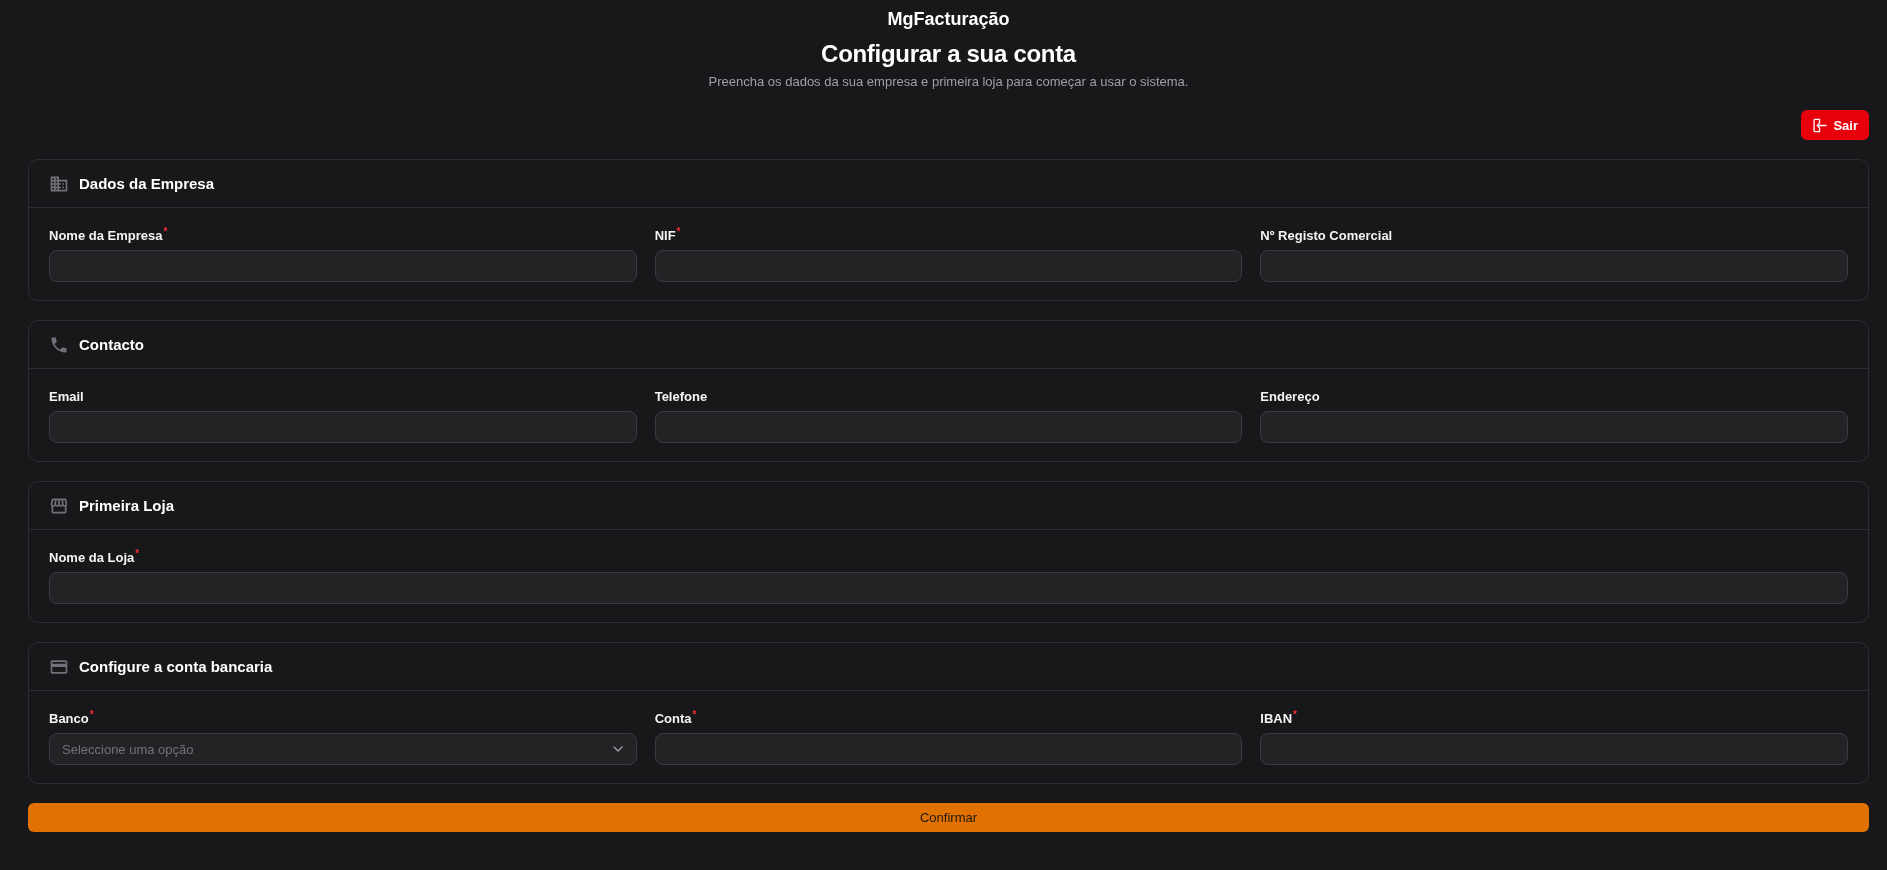 This screenshot has width=1887, height=870. What do you see at coordinates (1290, 397) in the screenshot?
I see `field-label: Endereço` at bounding box center [1290, 397].